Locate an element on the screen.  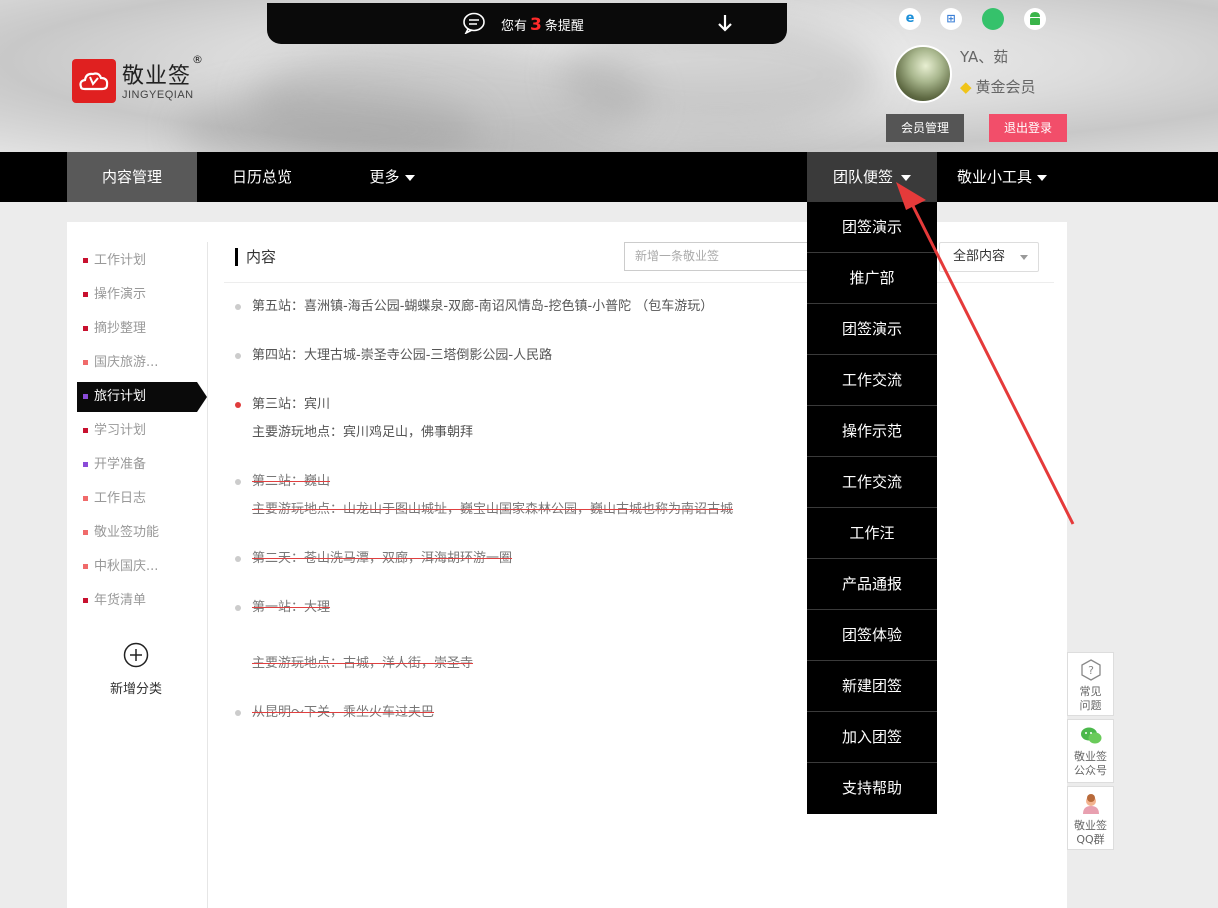
note-item-detail: 主要游玩地点：山龙山于图山城址，巍宝山国家森林公园，巍山古城也称为南诏古城 is located at coordinates (493, 509).